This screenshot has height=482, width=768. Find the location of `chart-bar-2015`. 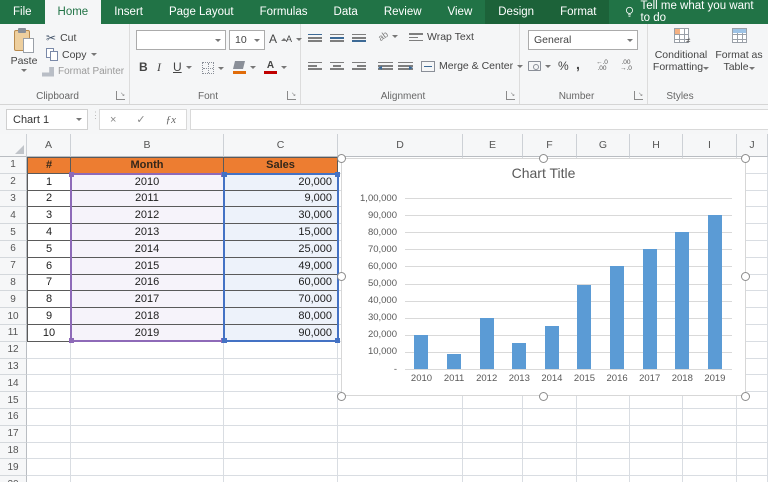

chart-bar-2015 is located at coordinates (584, 327).